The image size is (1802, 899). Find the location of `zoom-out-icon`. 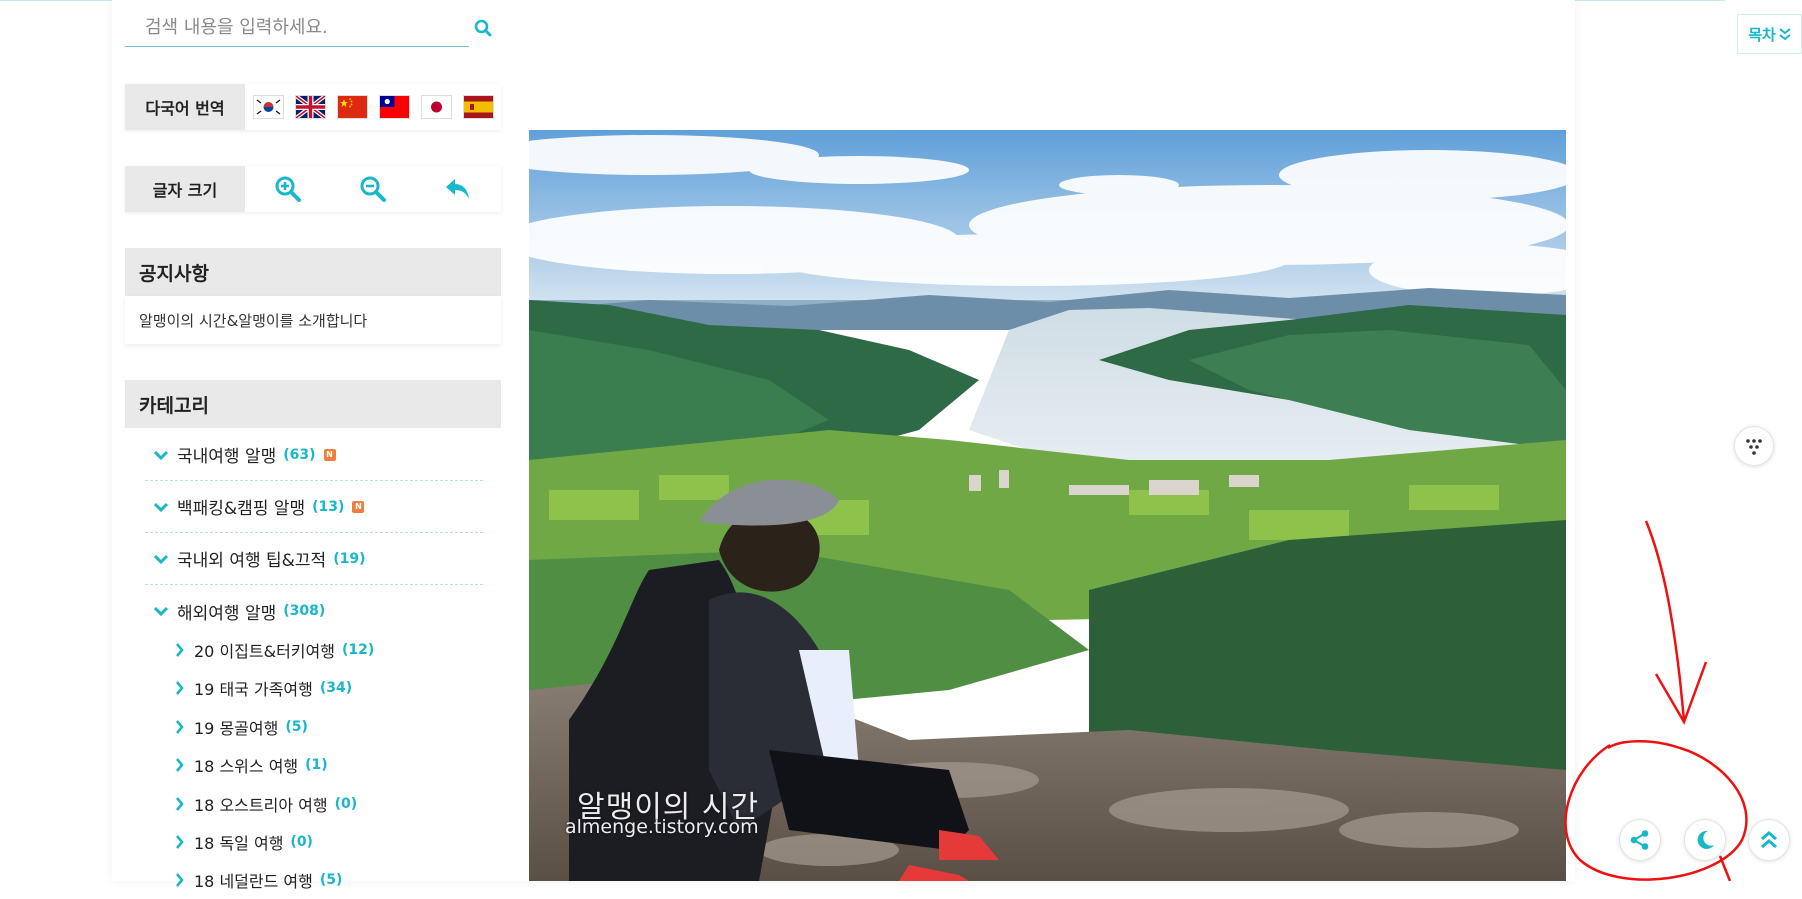

zoom-out-icon is located at coordinates (373, 189).